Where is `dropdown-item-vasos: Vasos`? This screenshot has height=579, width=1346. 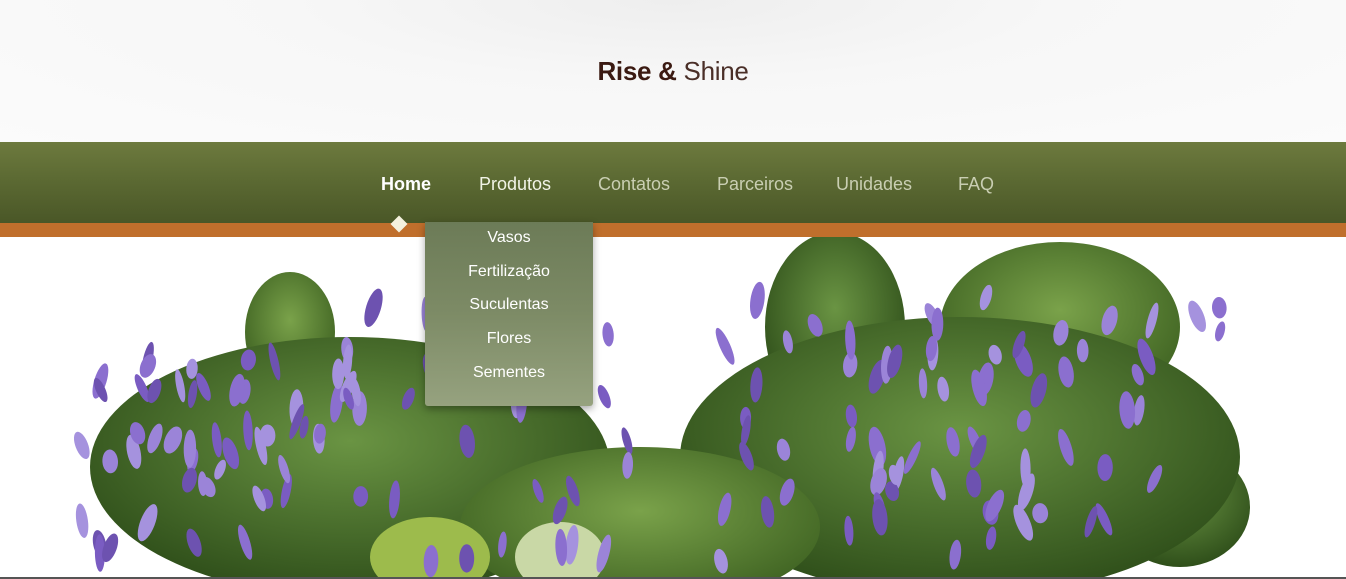 dropdown-item-vasos: Vasos is located at coordinates (509, 238).